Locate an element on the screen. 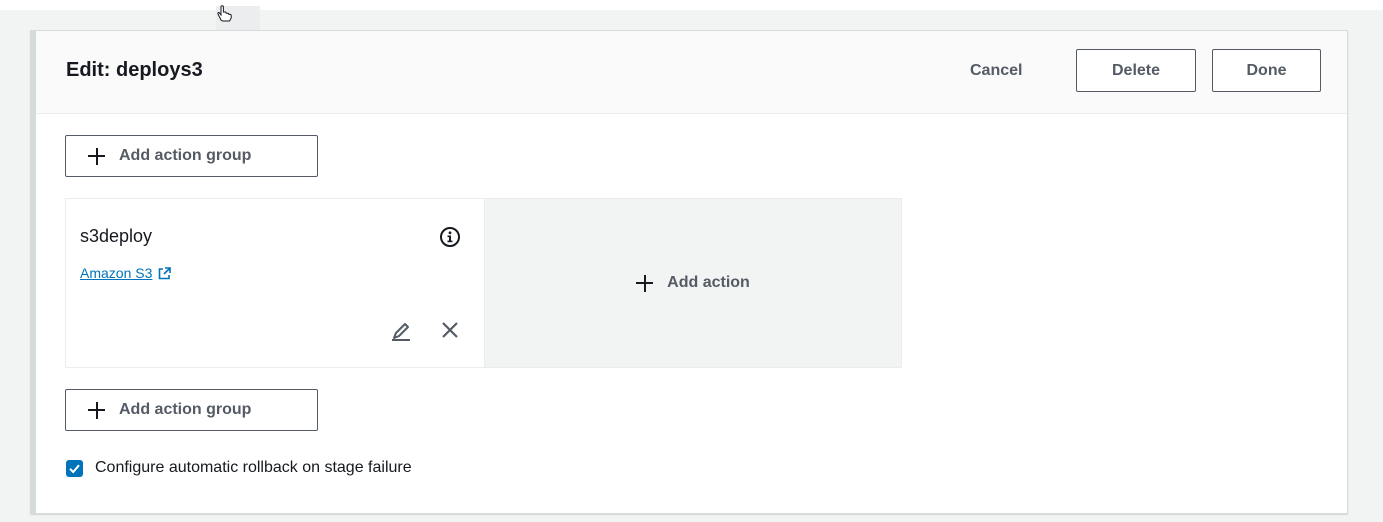 This screenshot has width=1383, height=522. add-action-group-button-top: Add action group is located at coordinates (191, 156).